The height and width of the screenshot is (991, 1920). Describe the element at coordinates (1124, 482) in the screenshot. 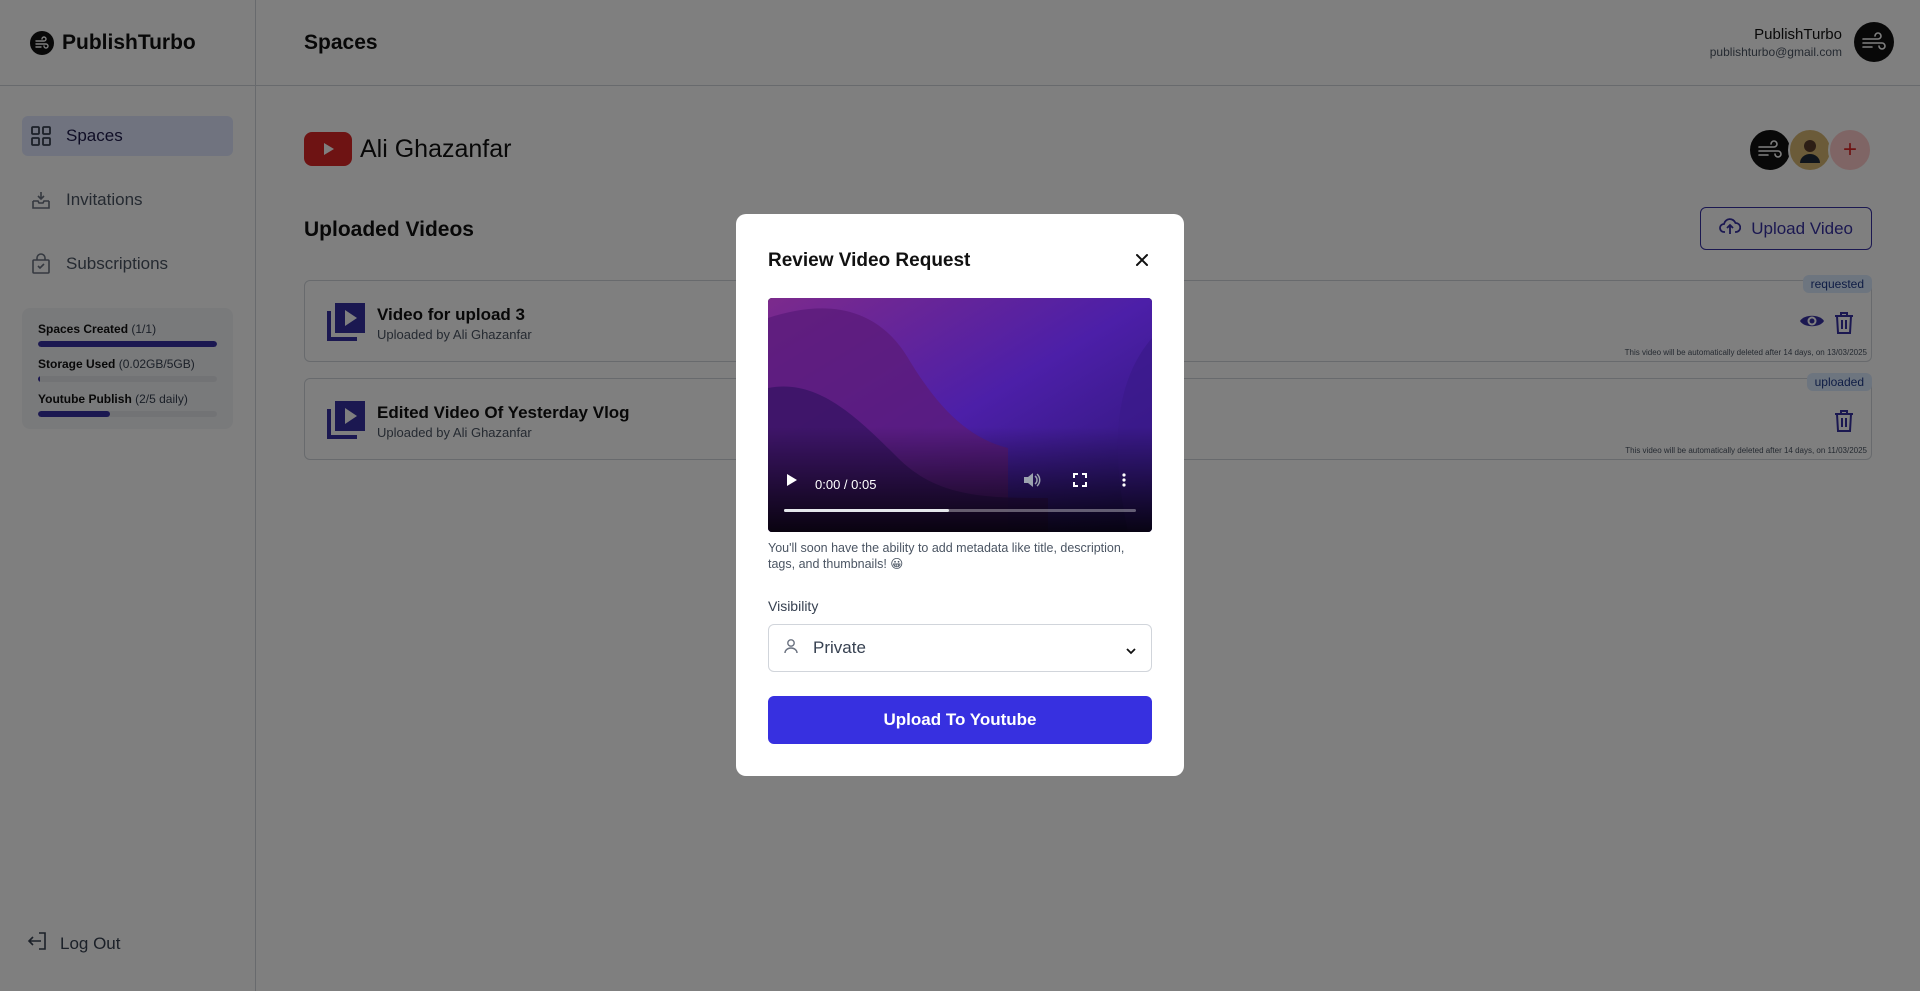

I see `more-options-icon` at that location.